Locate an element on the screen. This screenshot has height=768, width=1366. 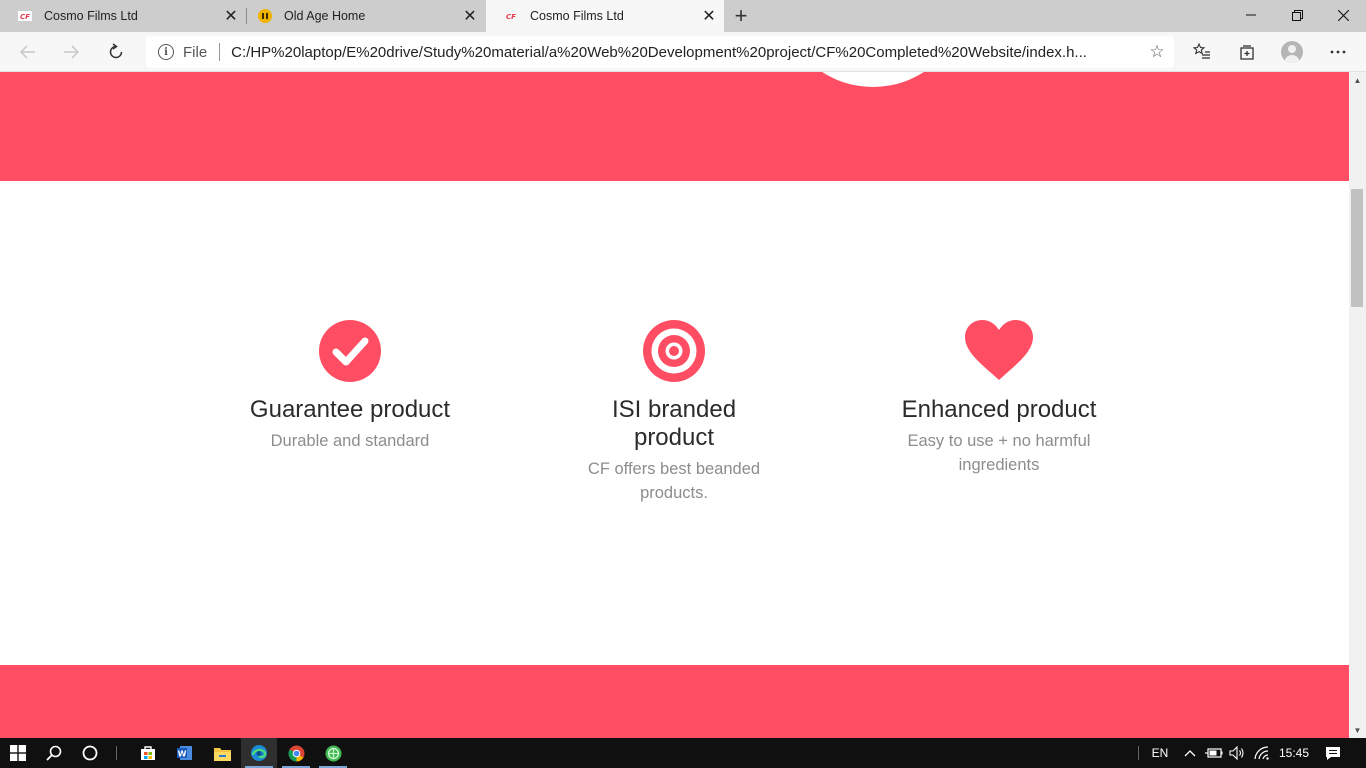
info-icon: i is located at coordinates (166, 52).